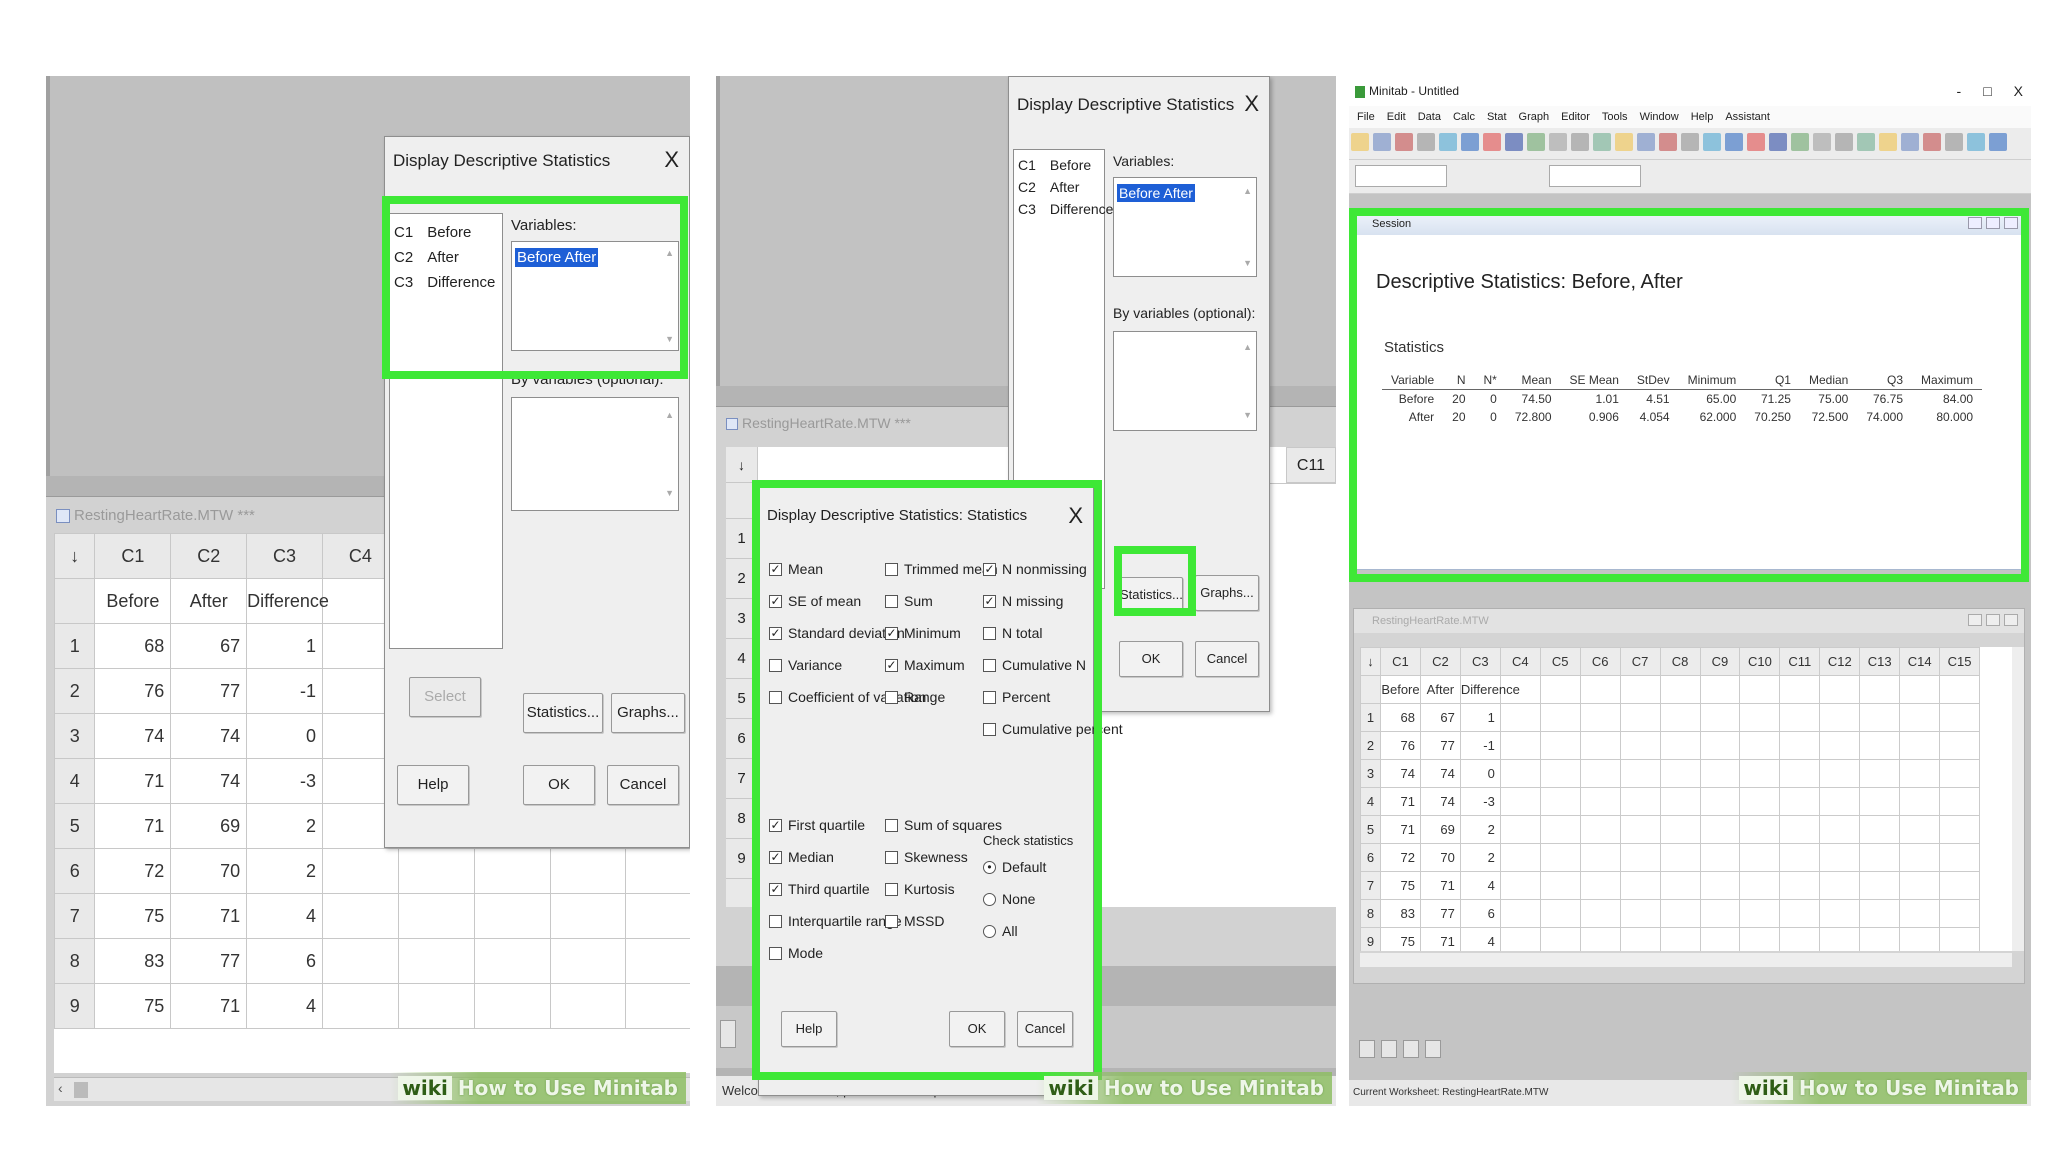 The image size is (2048, 1152). What do you see at coordinates (284, 556) in the screenshot?
I see `column-header: C3` at bounding box center [284, 556].